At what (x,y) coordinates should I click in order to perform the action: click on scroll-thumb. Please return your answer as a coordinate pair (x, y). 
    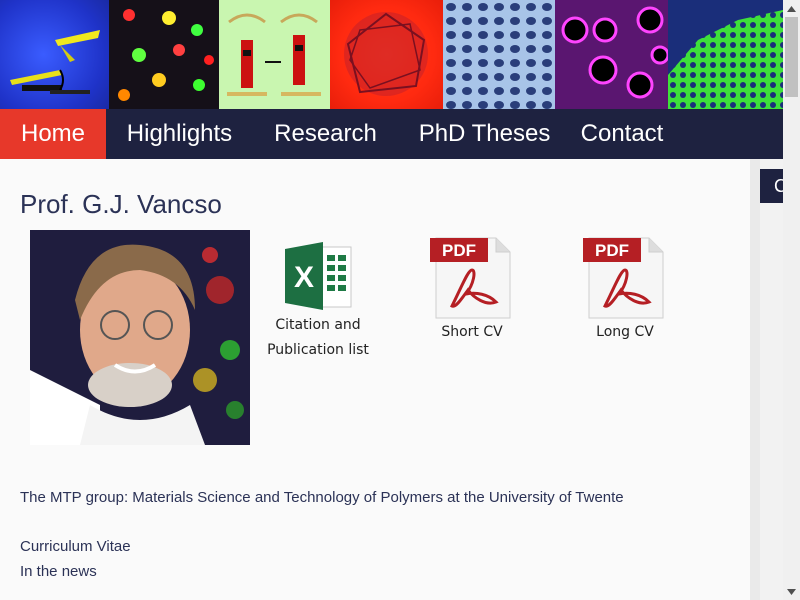
    Looking at the image, I should click on (791, 57).